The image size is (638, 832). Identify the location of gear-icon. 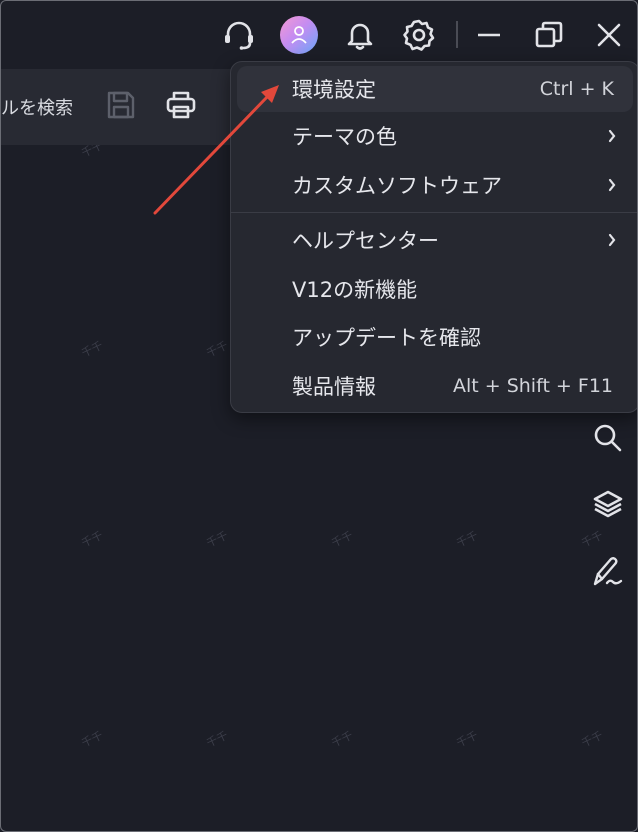
(419, 35).